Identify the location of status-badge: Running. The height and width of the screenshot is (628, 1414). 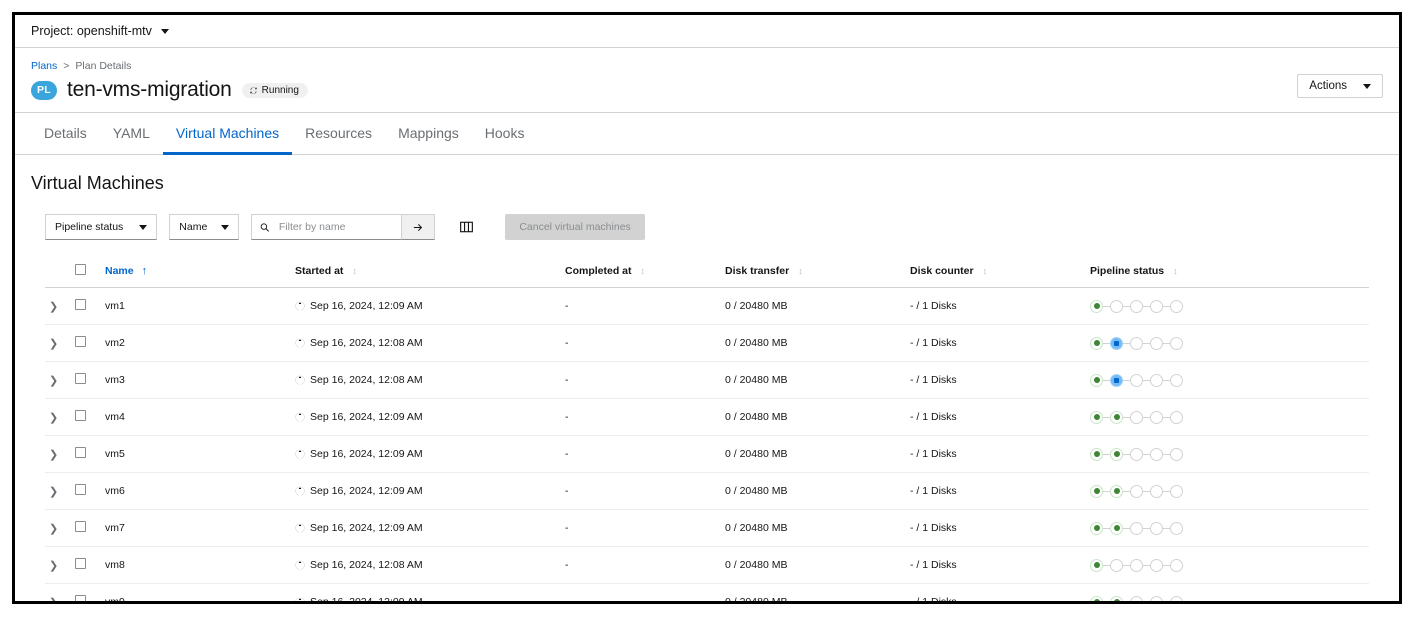
(274, 90).